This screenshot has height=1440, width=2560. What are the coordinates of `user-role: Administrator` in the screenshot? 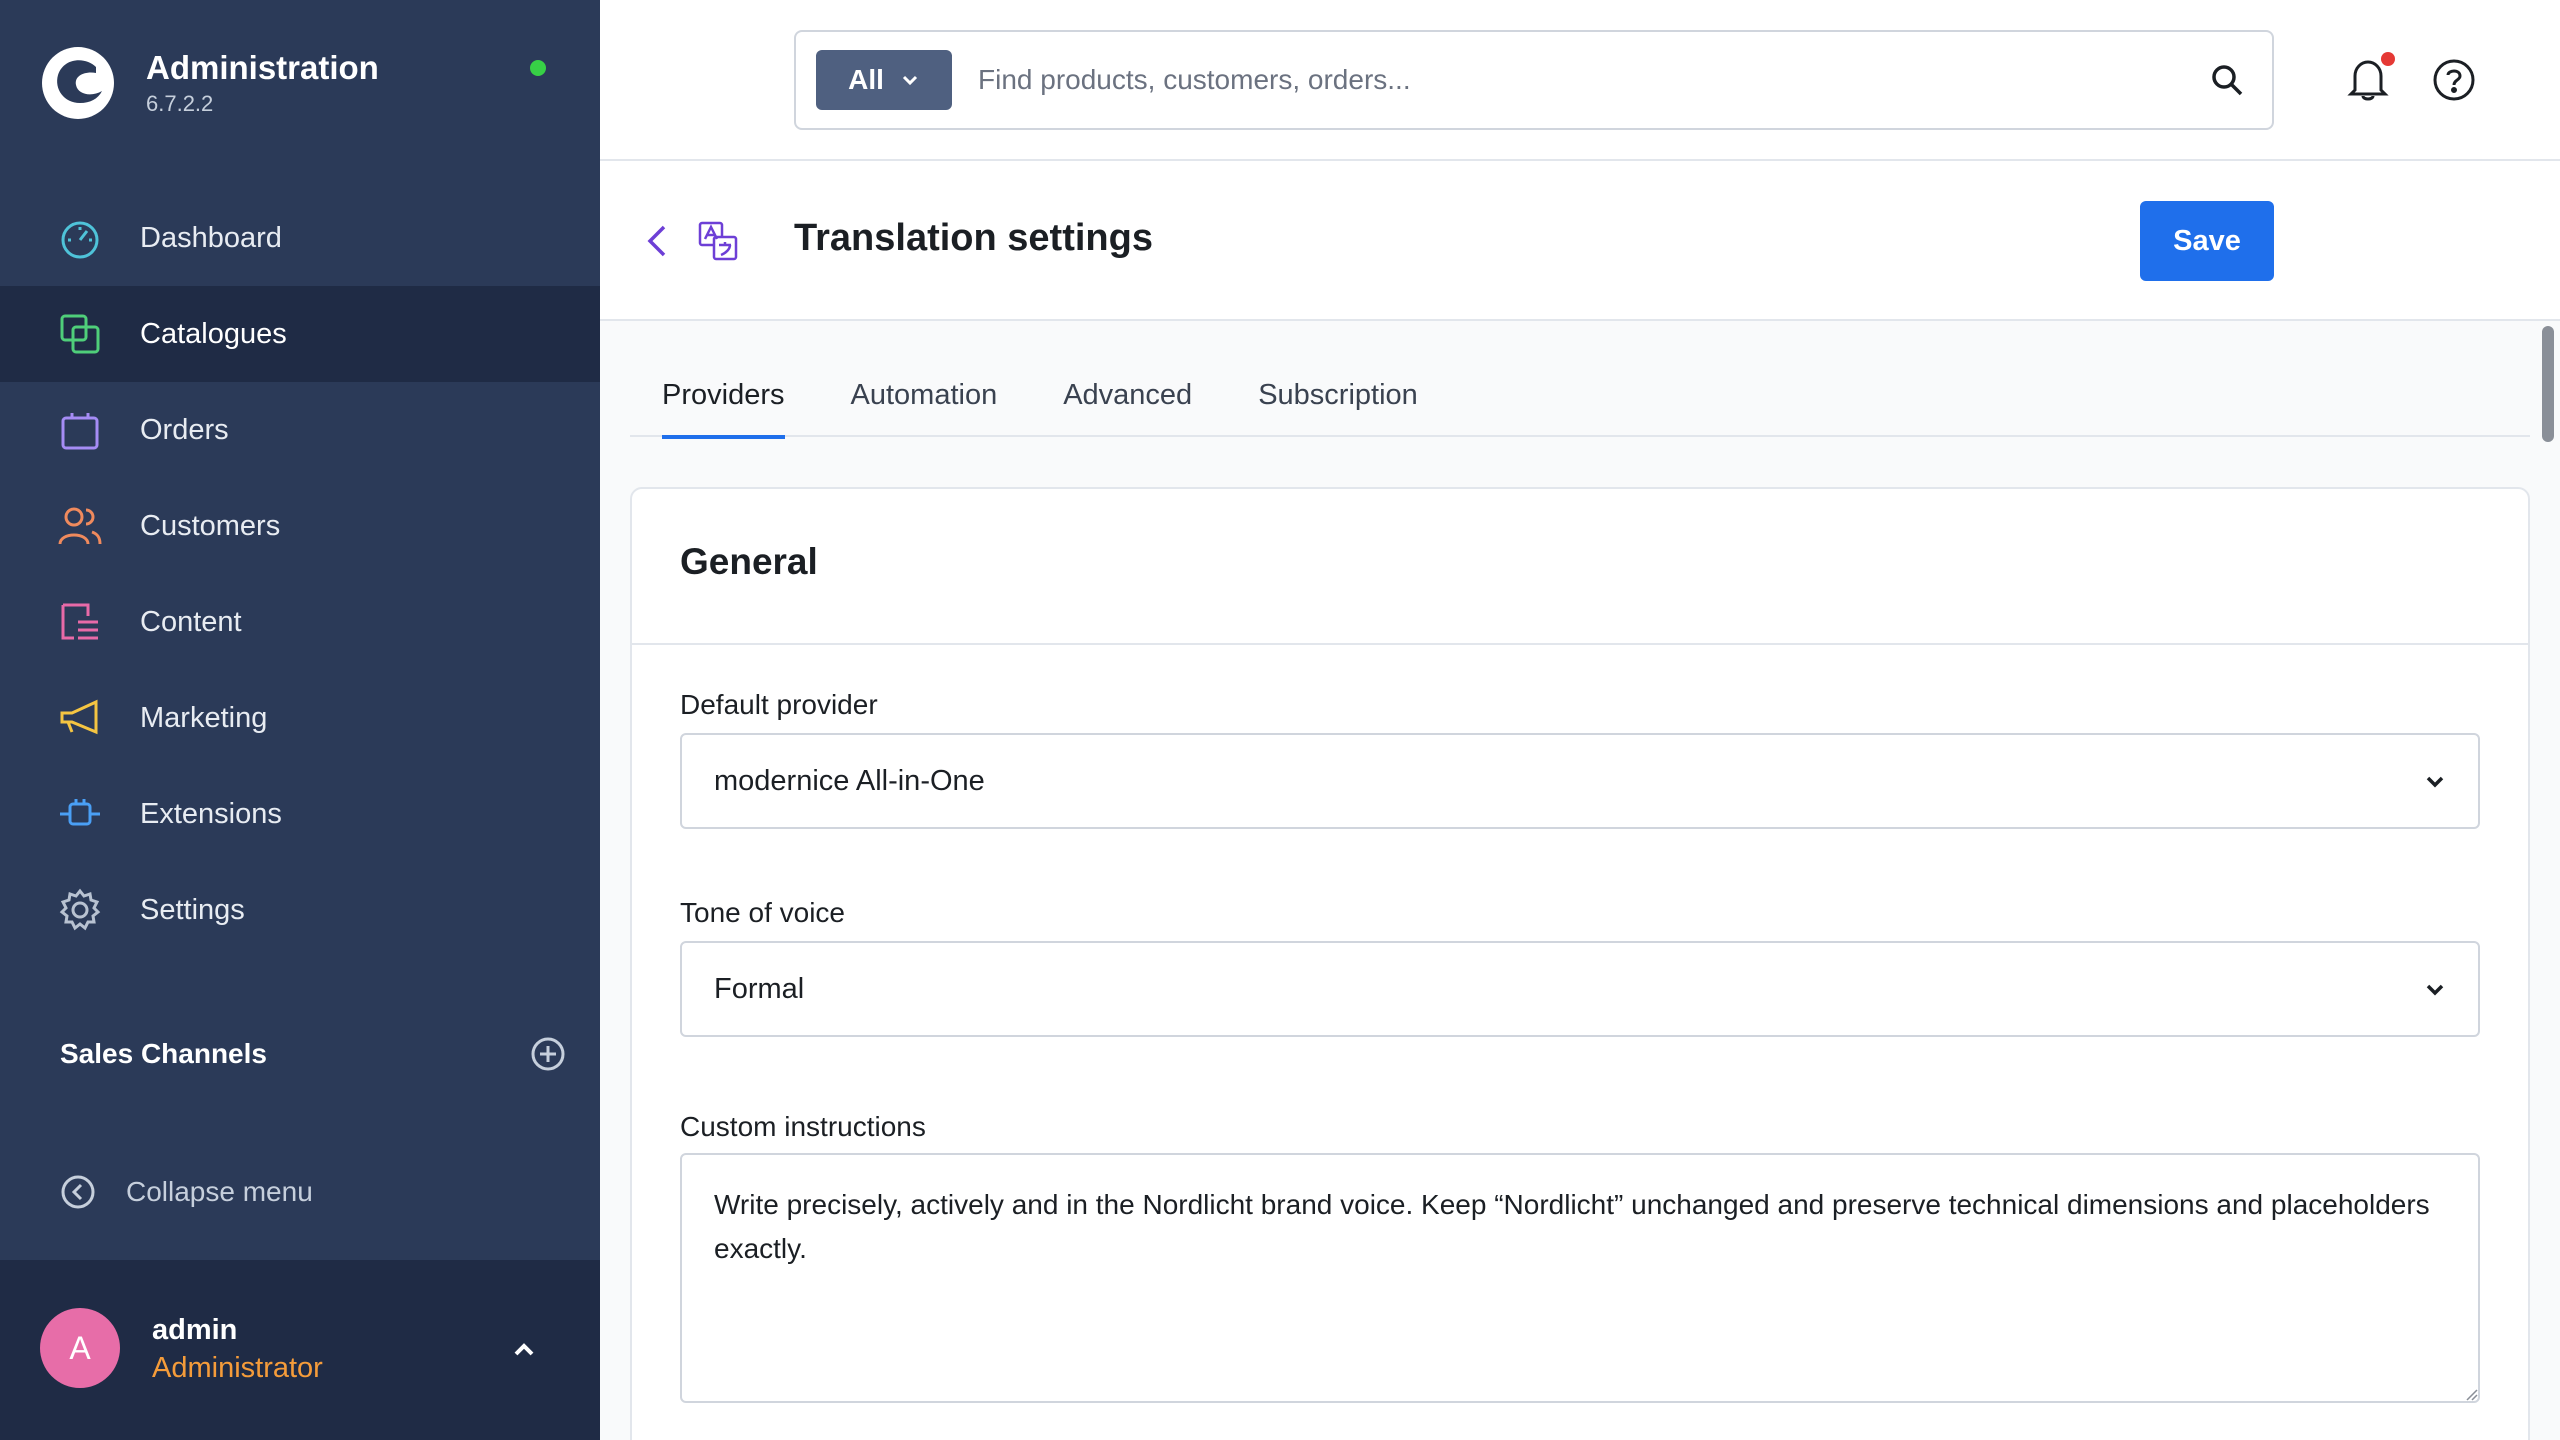 It's located at (237, 1368).